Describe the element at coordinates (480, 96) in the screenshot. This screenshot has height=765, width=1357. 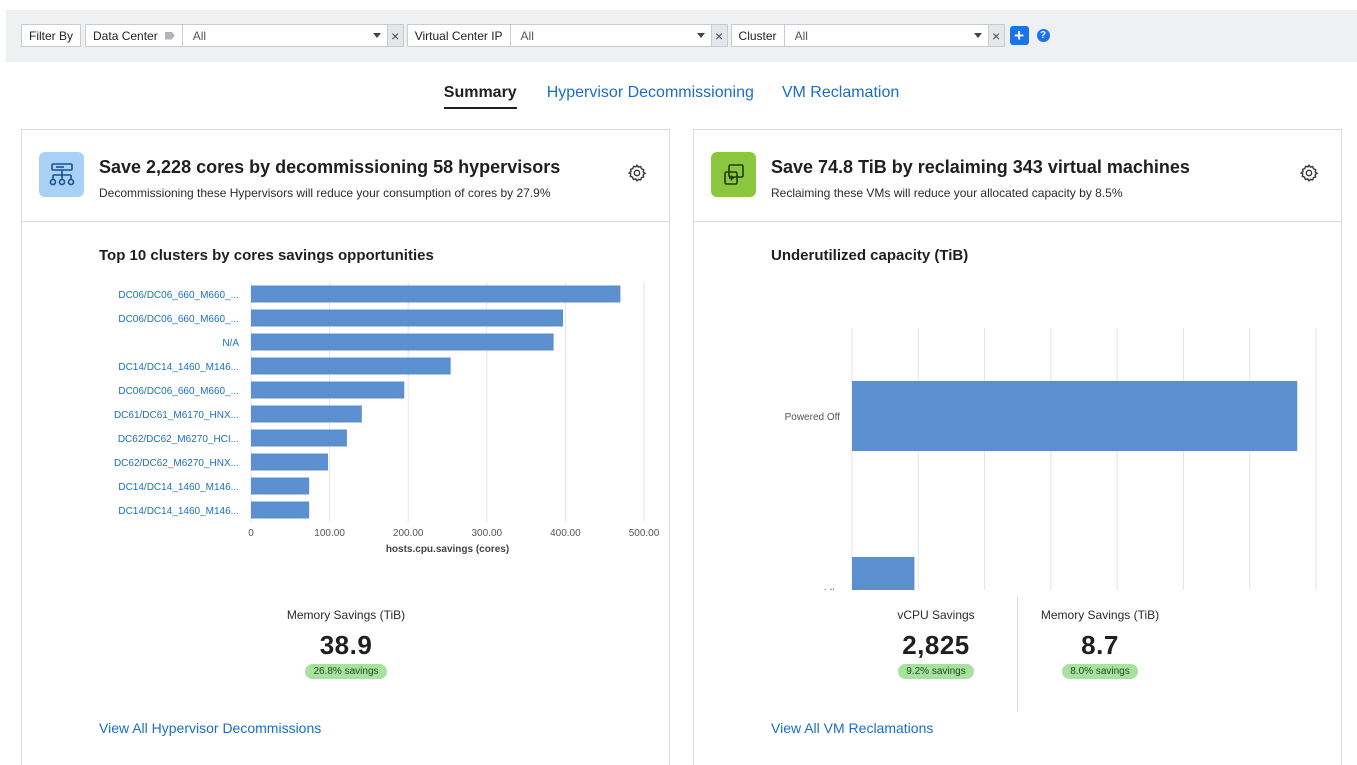
I see `tab-summary: Summary` at that location.